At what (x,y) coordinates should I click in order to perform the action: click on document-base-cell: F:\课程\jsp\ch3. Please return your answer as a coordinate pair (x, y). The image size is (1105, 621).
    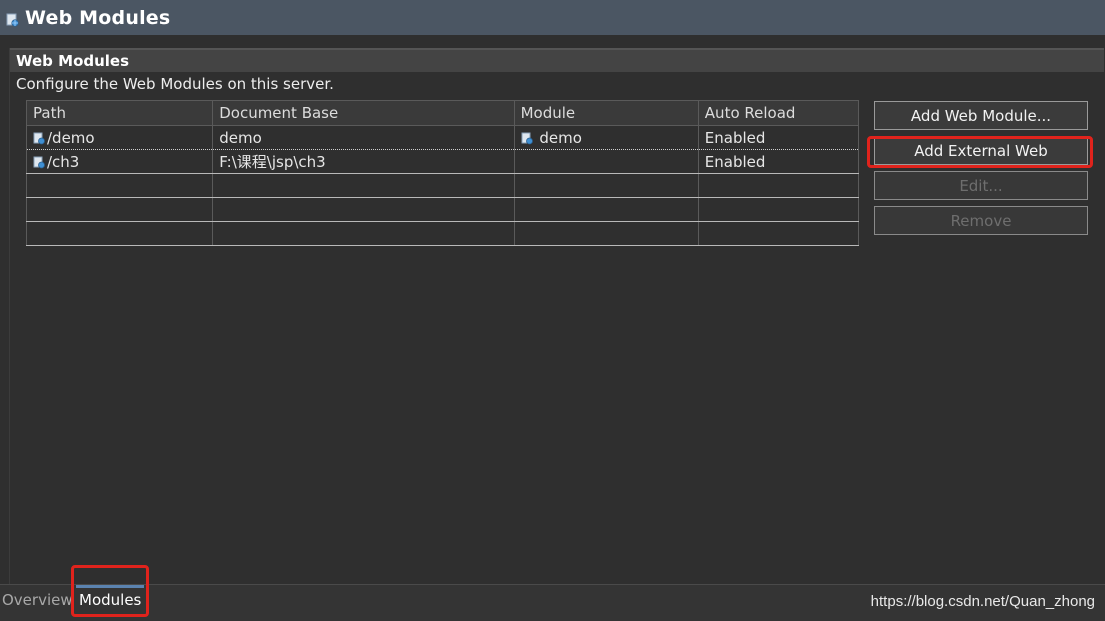
    Looking at the image, I should click on (363, 161).